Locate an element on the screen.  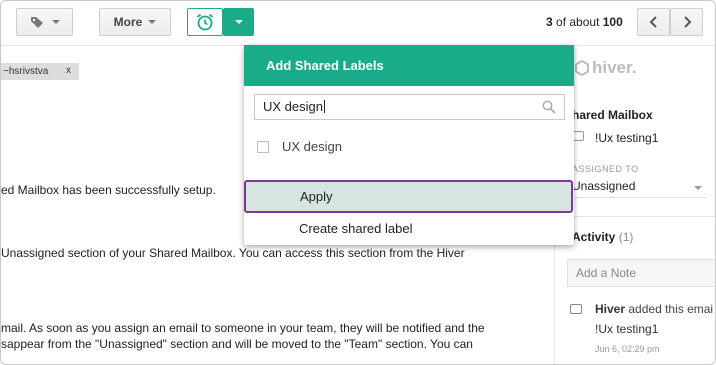
alarm-clock-icon is located at coordinates (205, 22).